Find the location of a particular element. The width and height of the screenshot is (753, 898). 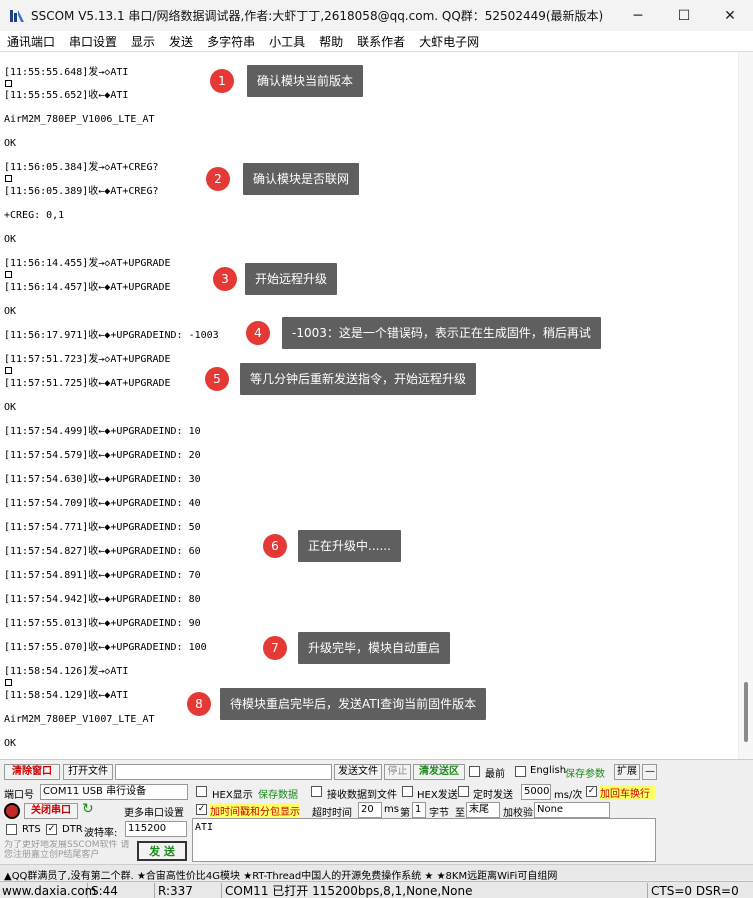

timeout-input: 20 is located at coordinates (370, 810).